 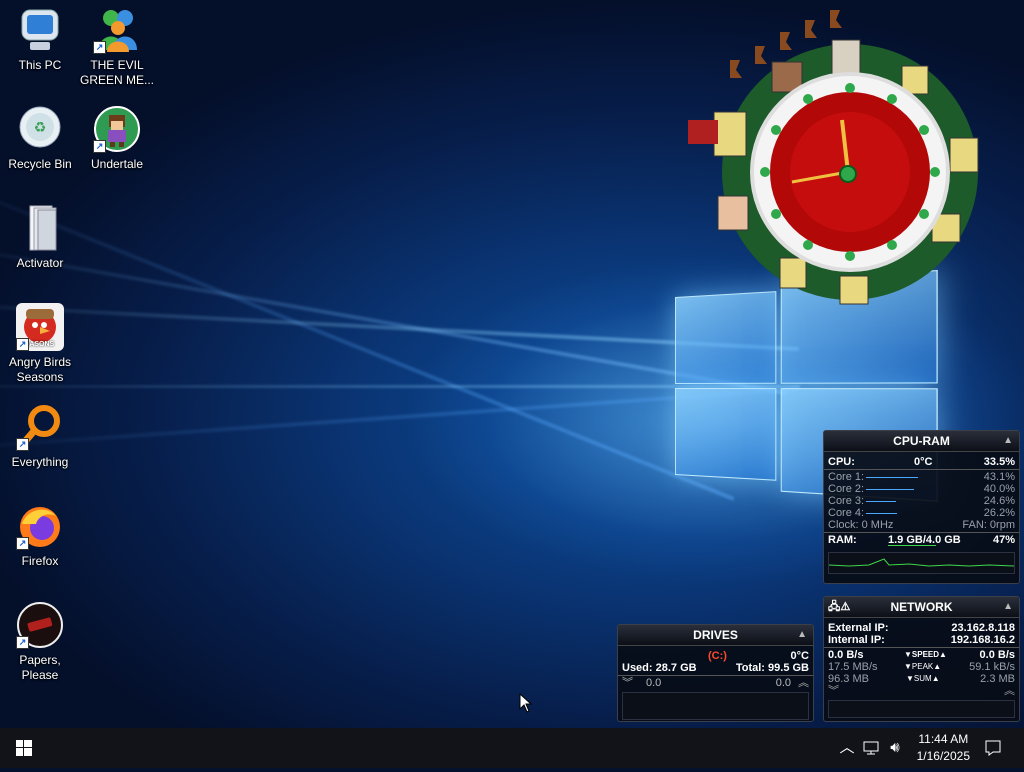 I want to click on windows-icon, so click(x=24, y=748).